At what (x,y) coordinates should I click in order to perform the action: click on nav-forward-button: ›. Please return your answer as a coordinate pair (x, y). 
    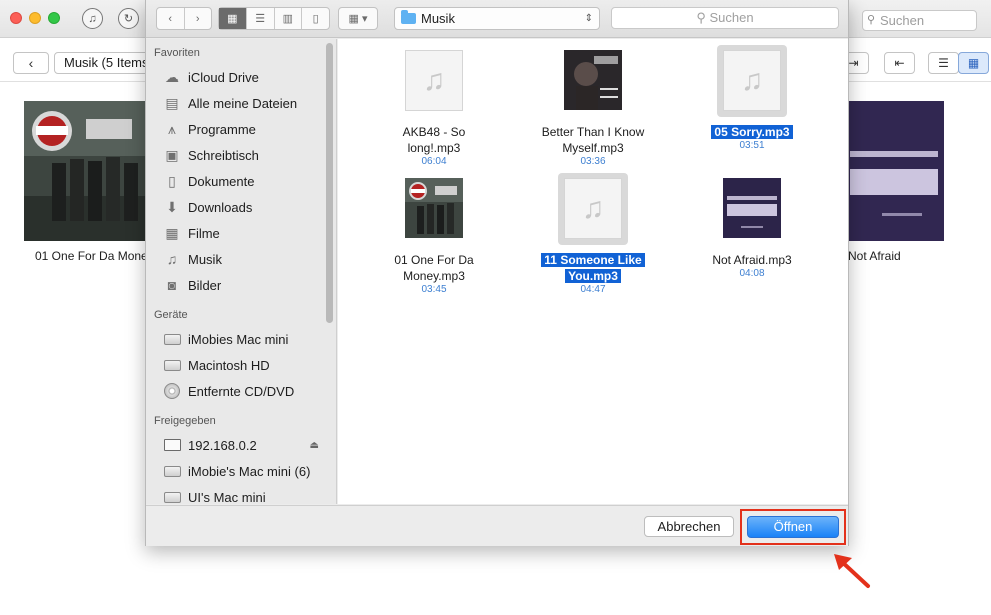
    Looking at the image, I should click on (198, 18).